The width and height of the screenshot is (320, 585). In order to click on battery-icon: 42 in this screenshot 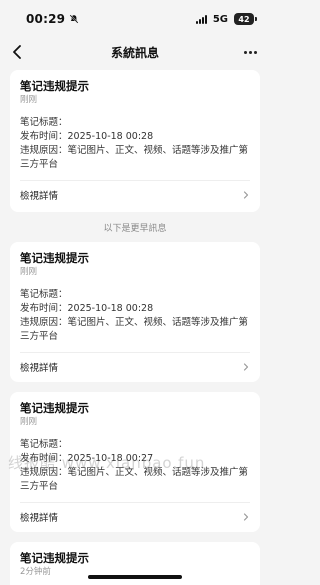, I will do `click(245, 19)`.